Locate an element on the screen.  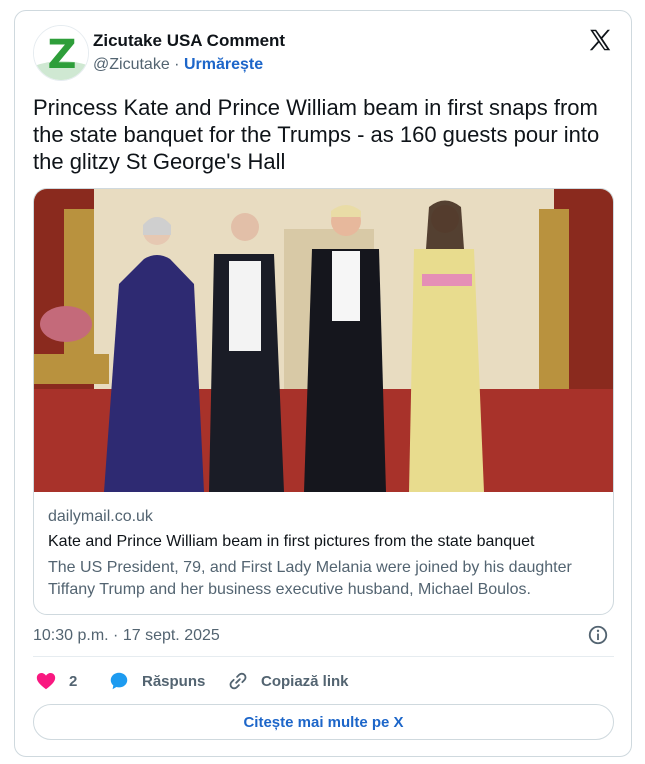
x-logo-icon is located at coordinates (600, 40).